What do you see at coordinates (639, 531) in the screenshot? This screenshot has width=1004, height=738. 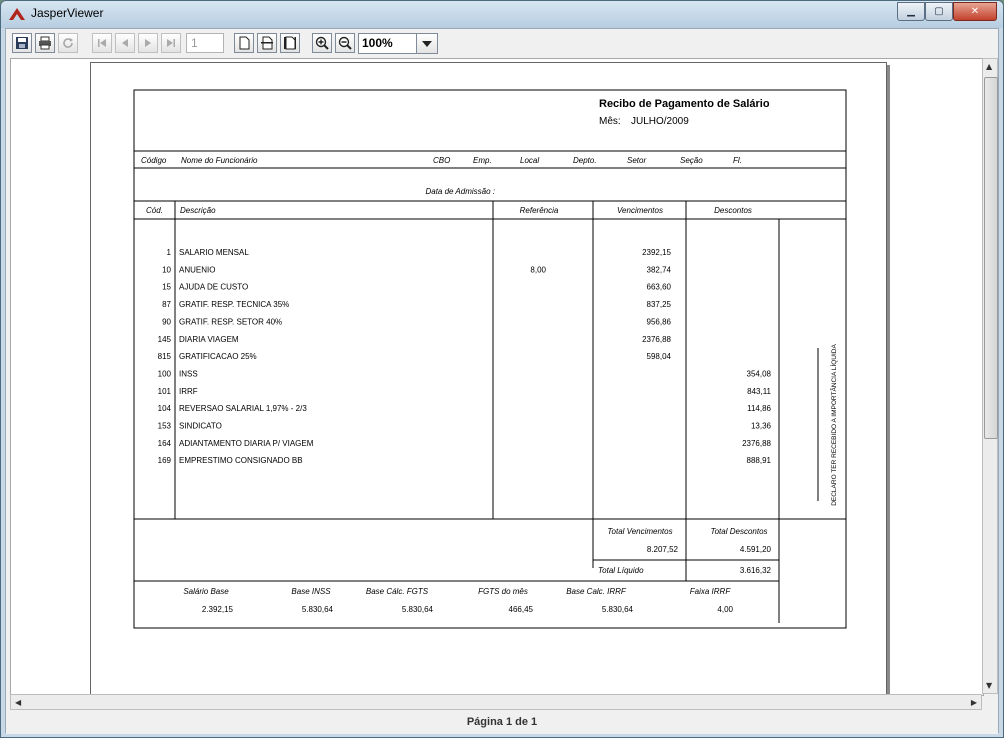 I see `total-earnings-label: Total Vencimentos` at bounding box center [639, 531].